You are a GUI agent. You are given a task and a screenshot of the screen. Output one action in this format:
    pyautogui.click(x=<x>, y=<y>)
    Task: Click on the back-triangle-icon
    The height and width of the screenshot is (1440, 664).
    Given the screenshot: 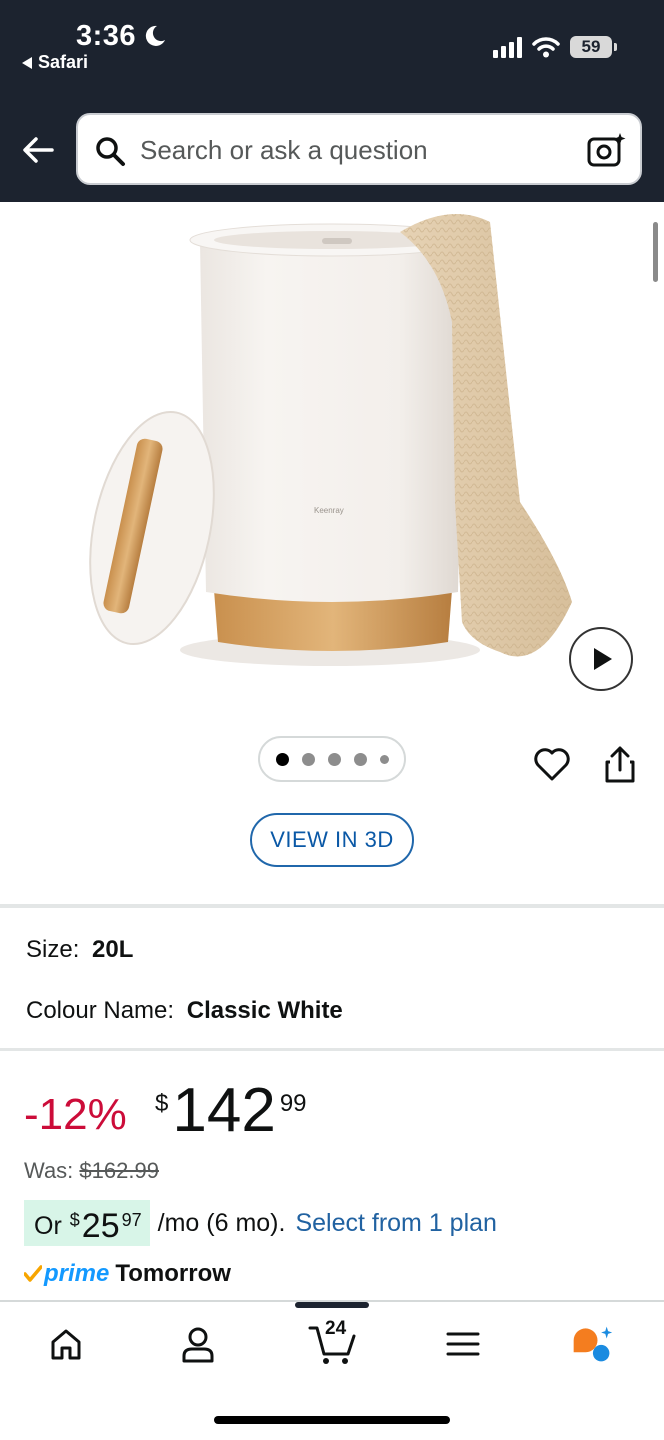 What is the action you would take?
    pyautogui.click(x=27, y=62)
    